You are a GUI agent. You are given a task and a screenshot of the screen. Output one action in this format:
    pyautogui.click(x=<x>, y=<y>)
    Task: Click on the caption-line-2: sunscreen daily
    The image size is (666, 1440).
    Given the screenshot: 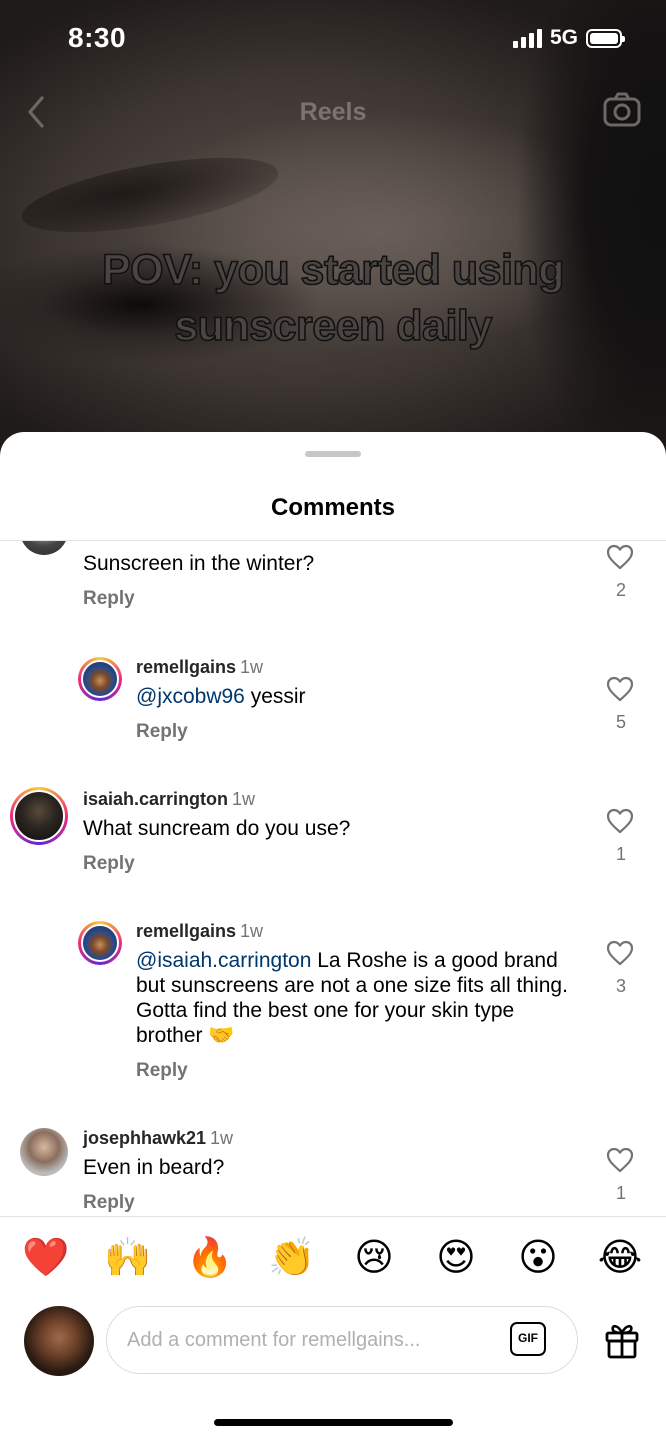 What is the action you would take?
    pyautogui.click(x=333, y=326)
    